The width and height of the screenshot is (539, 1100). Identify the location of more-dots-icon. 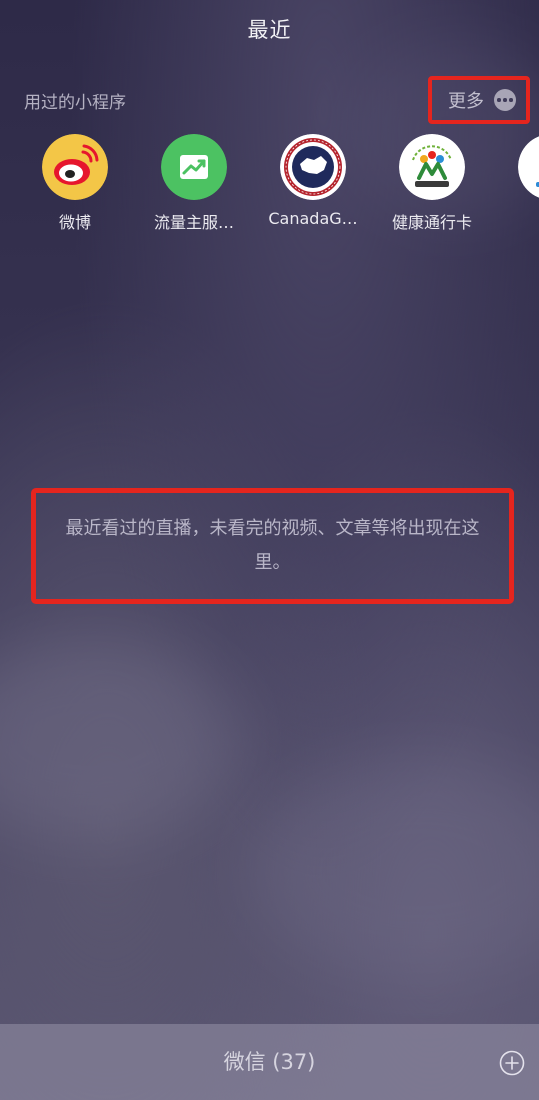
(505, 100).